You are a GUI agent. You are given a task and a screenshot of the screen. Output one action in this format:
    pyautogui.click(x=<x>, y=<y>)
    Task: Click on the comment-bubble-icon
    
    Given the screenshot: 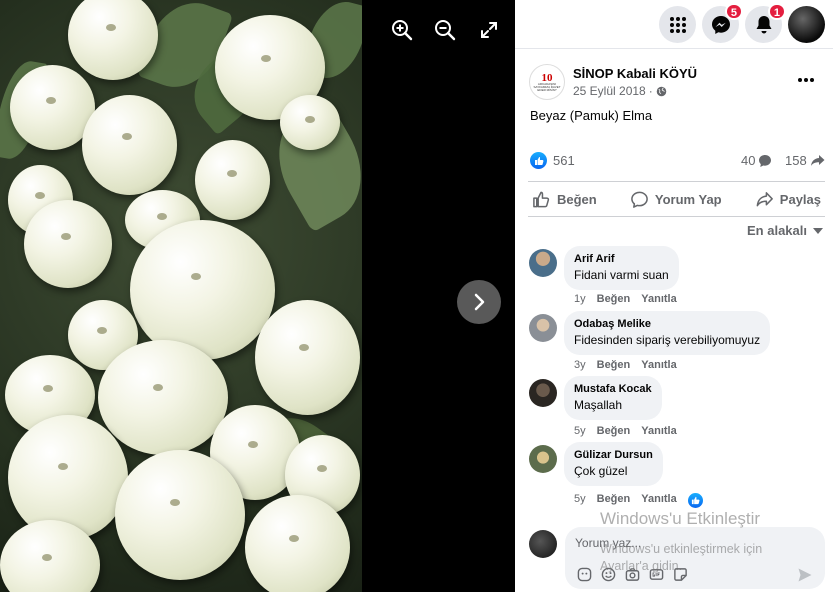 What is the action you would take?
    pyautogui.click(x=765, y=160)
    